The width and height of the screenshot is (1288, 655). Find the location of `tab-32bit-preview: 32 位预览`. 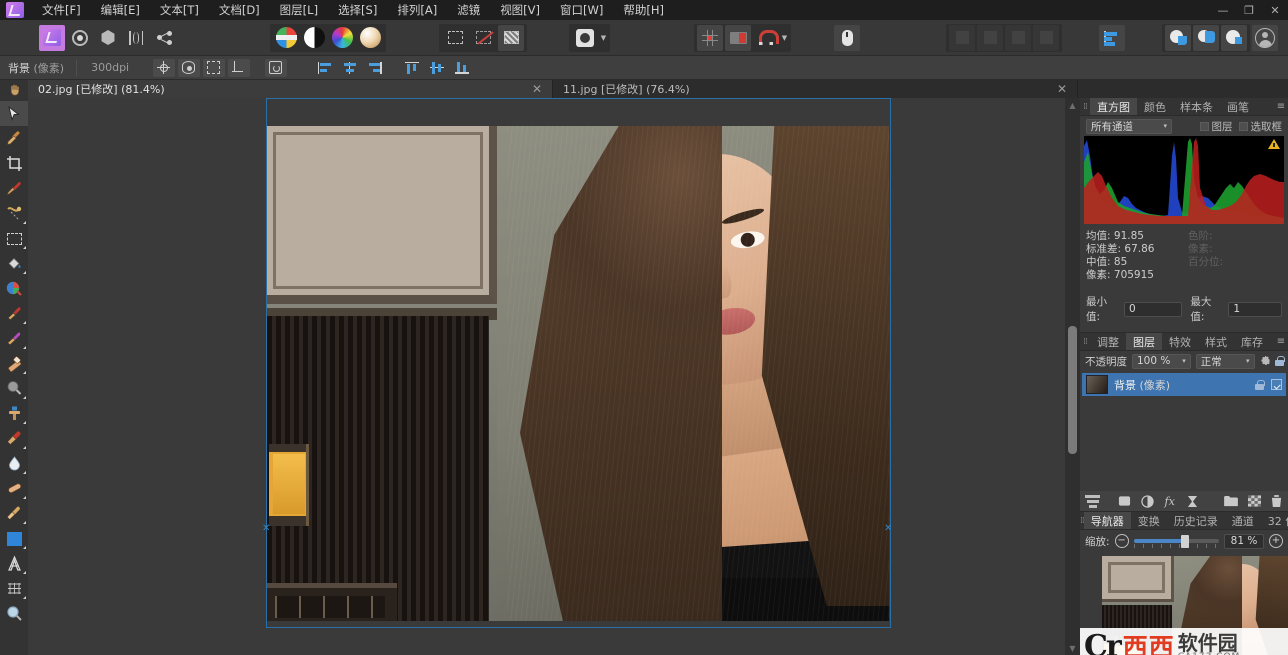

tab-32bit-preview: 32 位预览 is located at coordinates (1274, 520).